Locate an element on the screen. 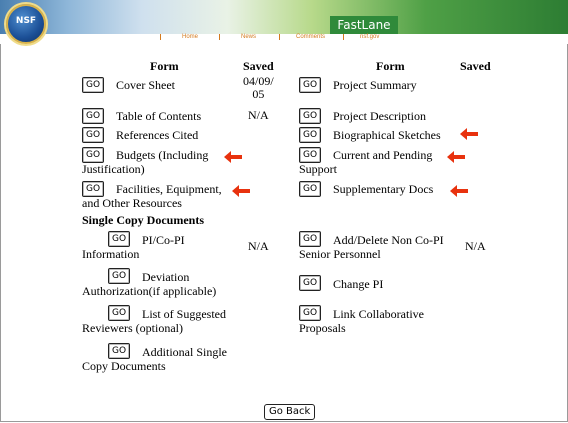  go-button-project-summary: GO is located at coordinates (310, 85).